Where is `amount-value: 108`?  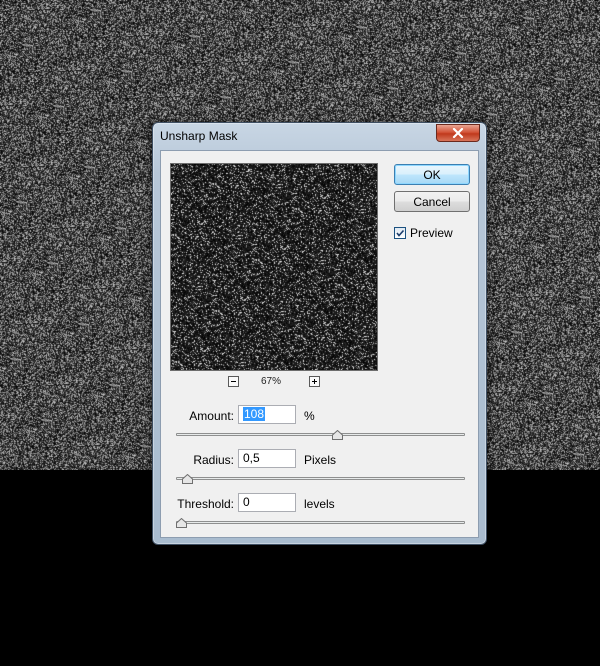
amount-value: 108 is located at coordinates (254, 414).